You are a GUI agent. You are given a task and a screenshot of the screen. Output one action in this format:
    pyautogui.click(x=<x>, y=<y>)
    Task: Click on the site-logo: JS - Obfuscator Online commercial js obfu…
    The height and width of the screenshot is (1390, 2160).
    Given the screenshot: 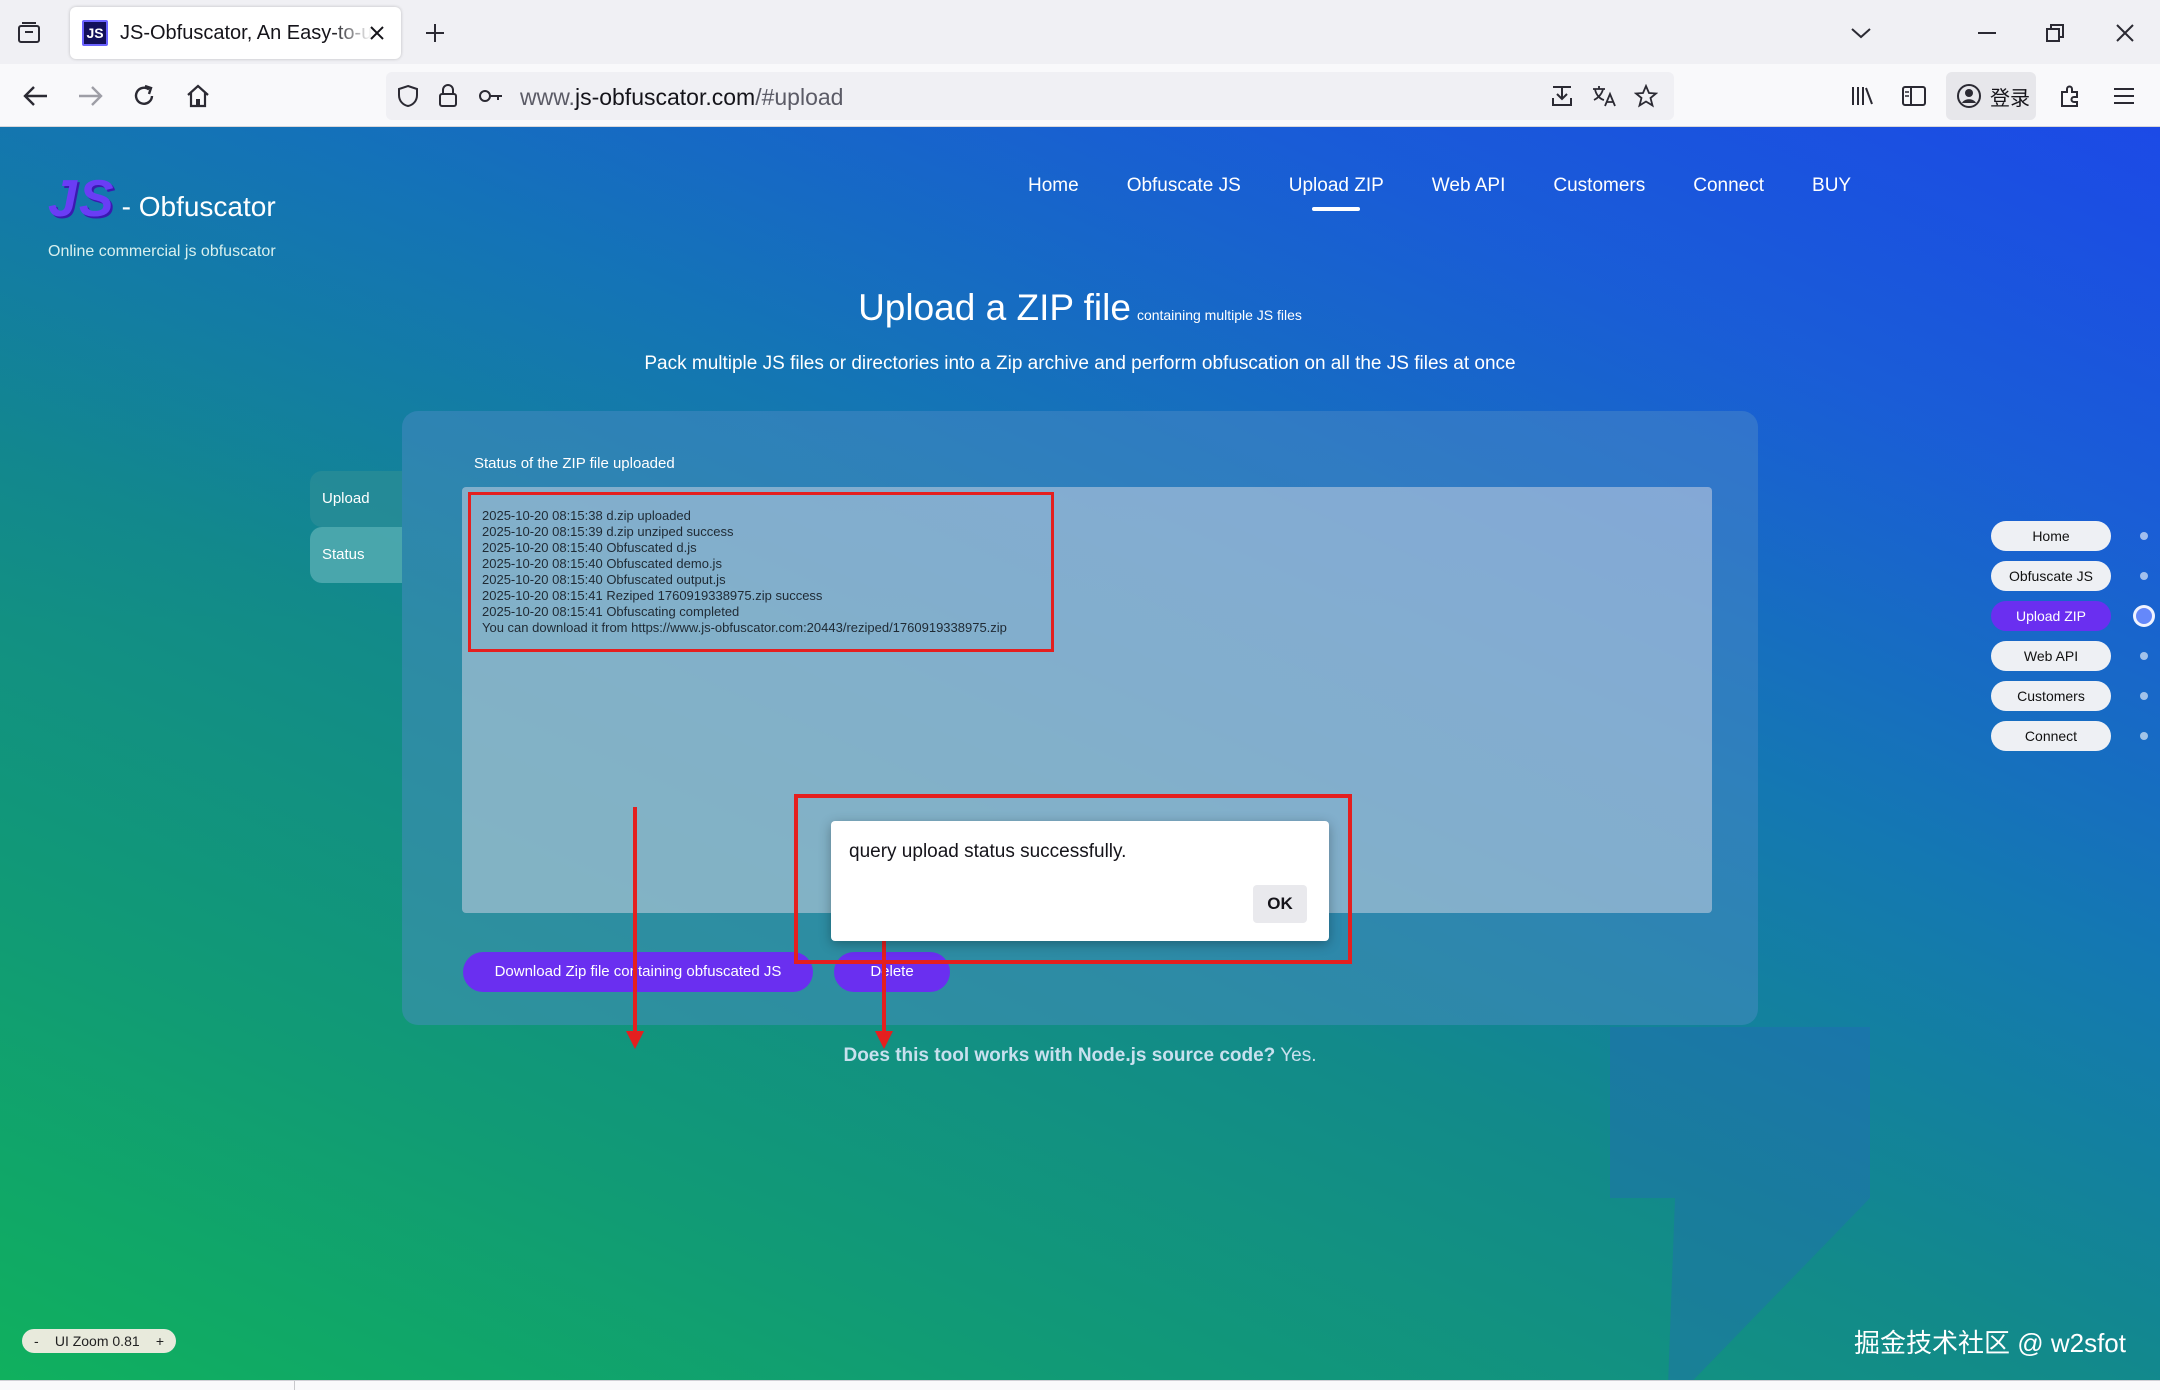 What is the action you would take?
    pyautogui.click(x=162, y=214)
    